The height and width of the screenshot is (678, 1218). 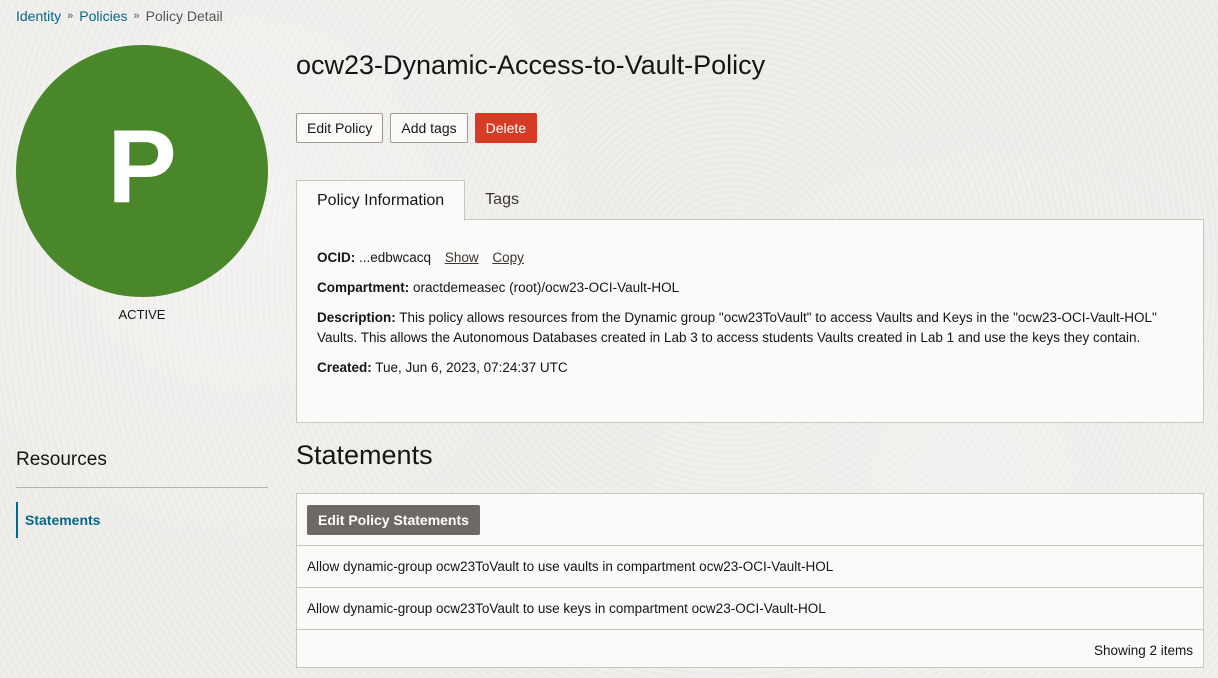 What do you see at coordinates (142, 167) in the screenshot?
I see `avatar-letter: P` at bounding box center [142, 167].